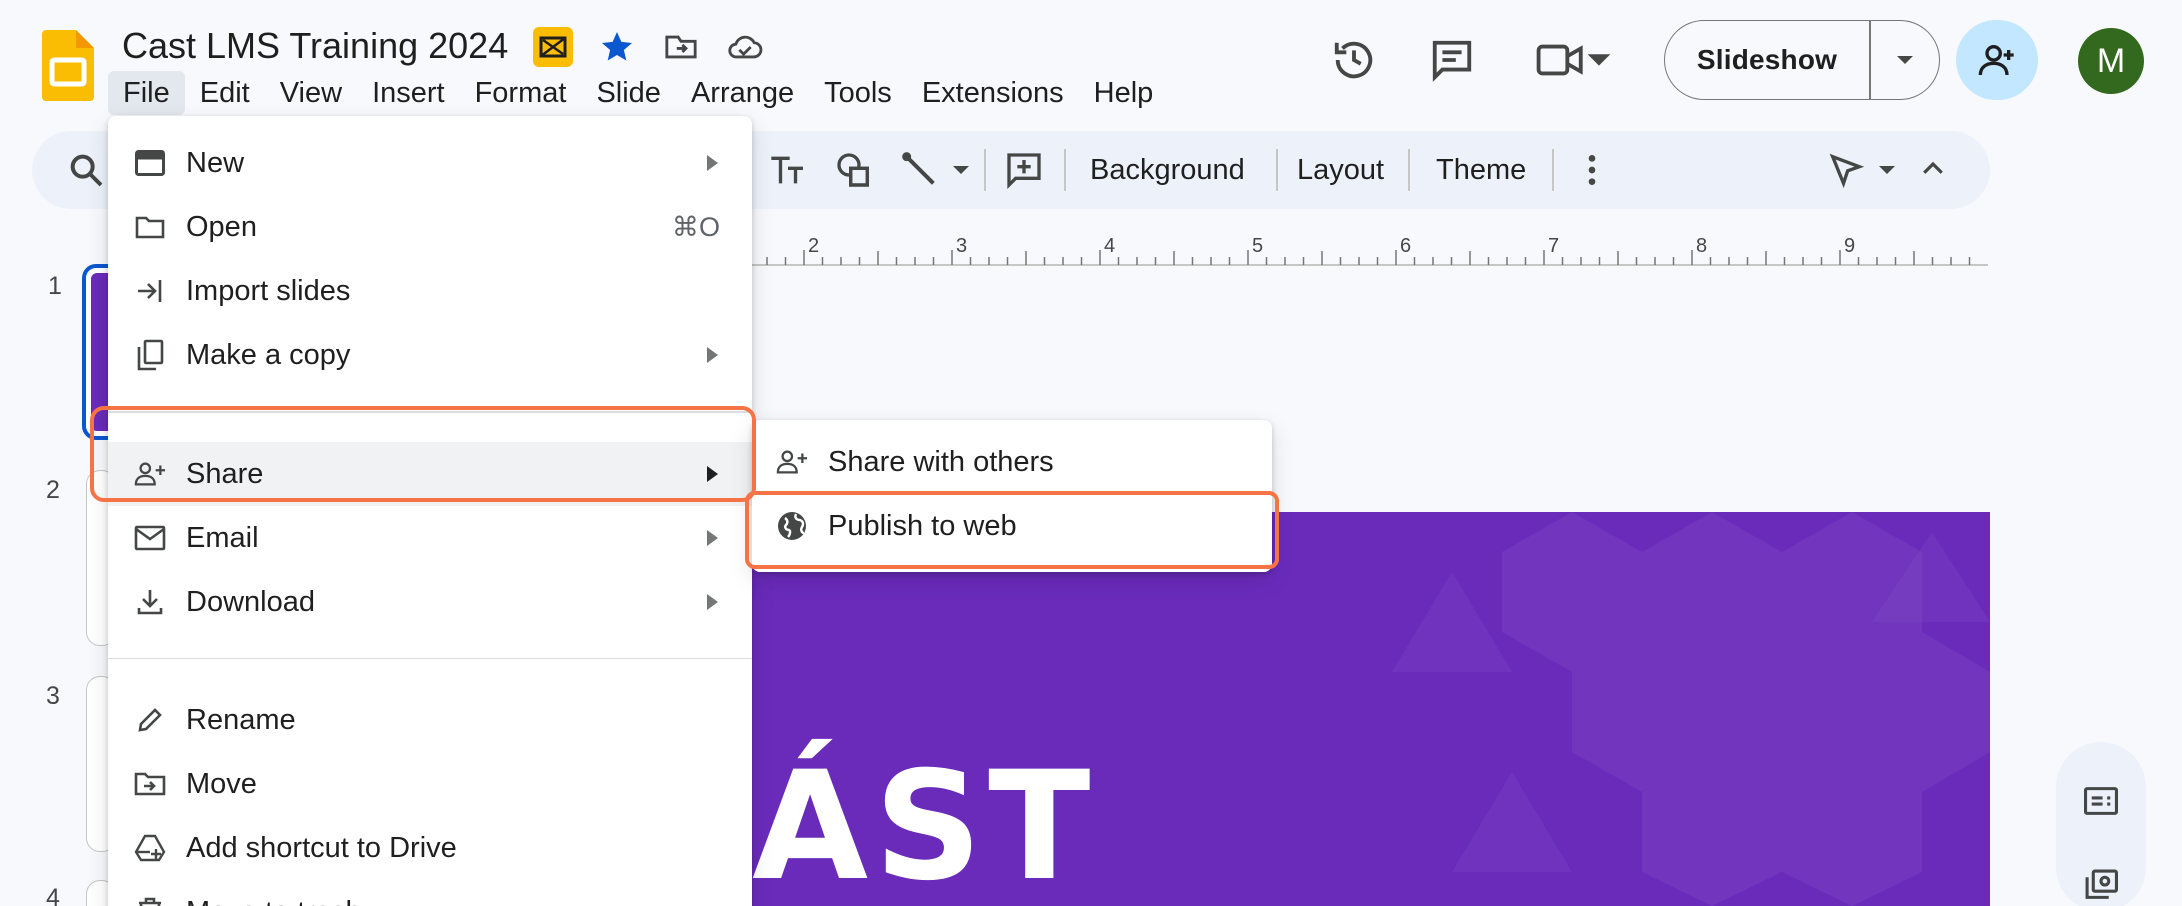 This screenshot has width=2182, height=906. What do you see at coordinates (1257, 246) in the screenshot?
I see `ruler-label: 5` at bounding box center [1257, 246].